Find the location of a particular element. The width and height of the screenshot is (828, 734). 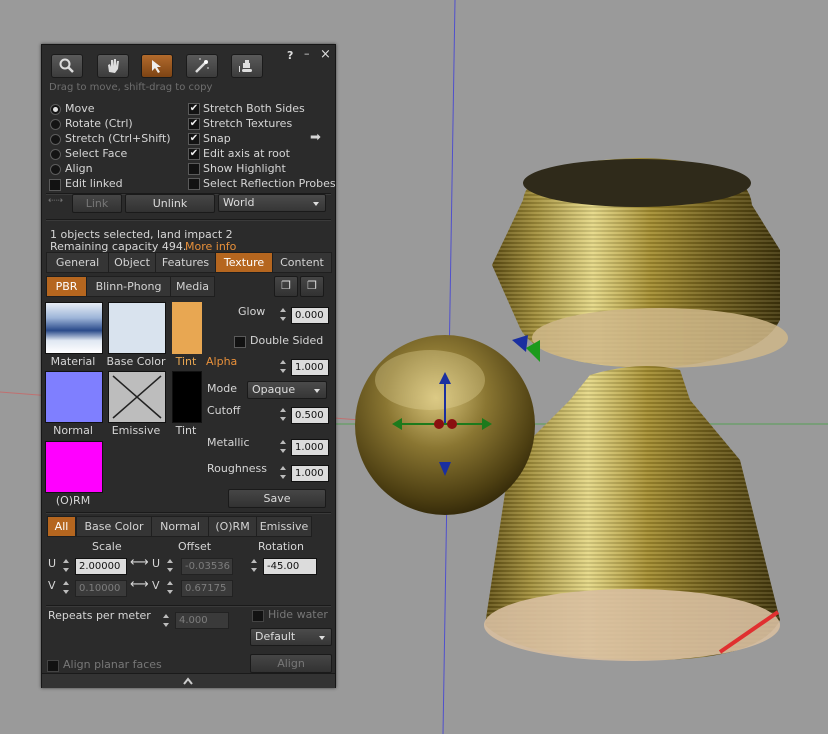

offset-label: Offset is located at coordinates (195, 546).